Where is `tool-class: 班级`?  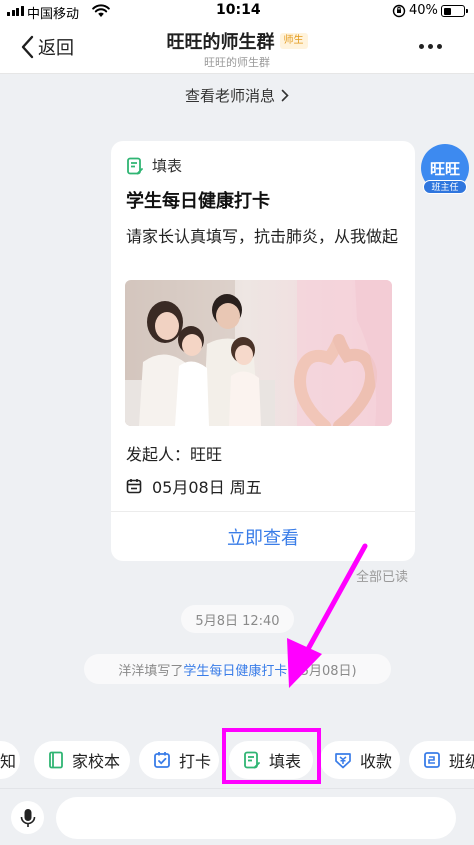 tool-class: 班级 is located at coordinates (441, 760).